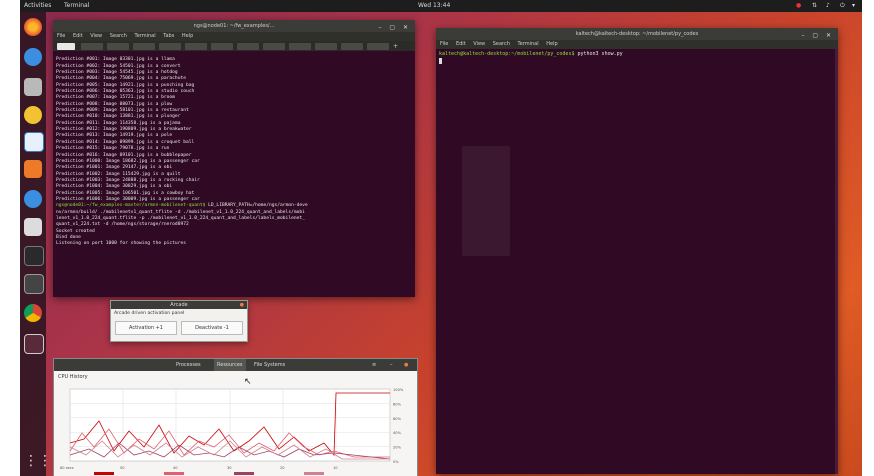  Describe the element at coordinates (68, 237) in the screenshot. I see `status-line: Bind done` at that location.